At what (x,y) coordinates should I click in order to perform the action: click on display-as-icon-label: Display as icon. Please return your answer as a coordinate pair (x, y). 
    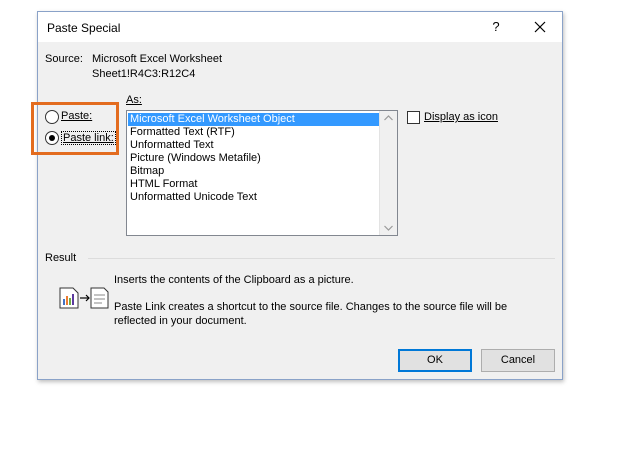
    Looking at the image, I should click on (461, 117).